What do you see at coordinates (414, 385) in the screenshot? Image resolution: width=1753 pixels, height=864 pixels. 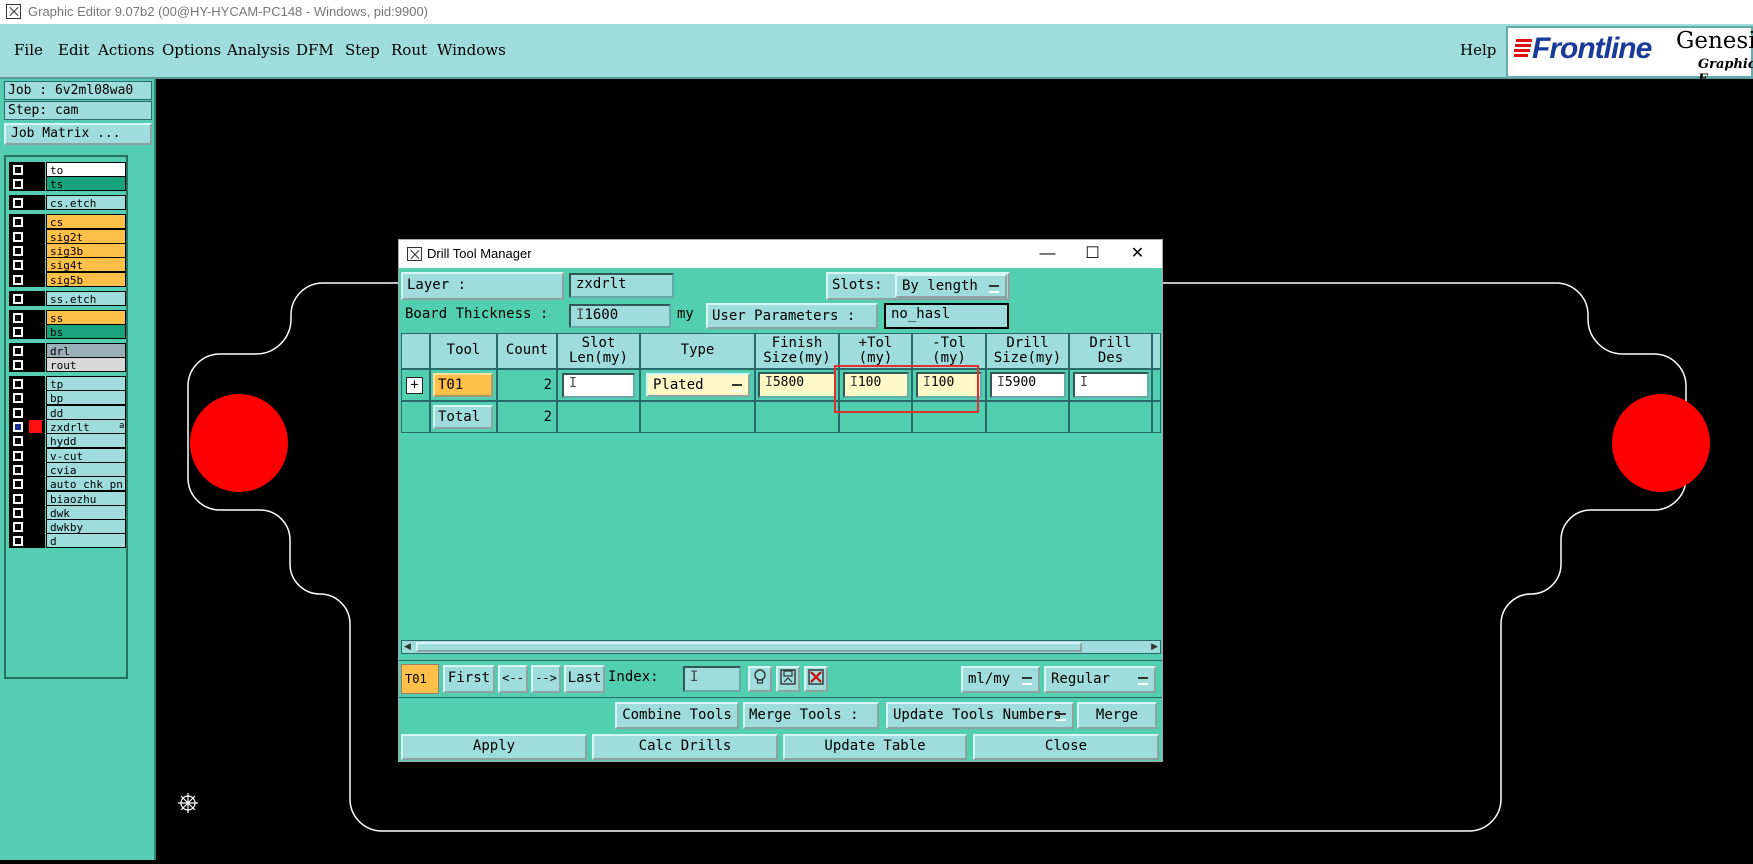 I see `expand-icon: +` at bounding box center [414, 385].